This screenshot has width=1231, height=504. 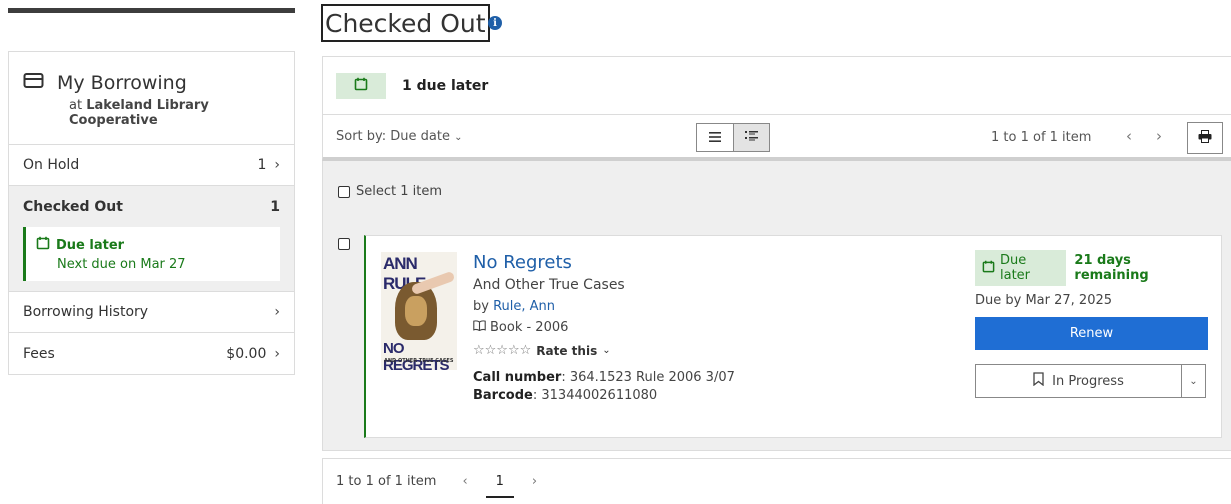 I want to click on sidebar-item-borrowing-history: Borrowing History ›, so click(x=151, y=312).